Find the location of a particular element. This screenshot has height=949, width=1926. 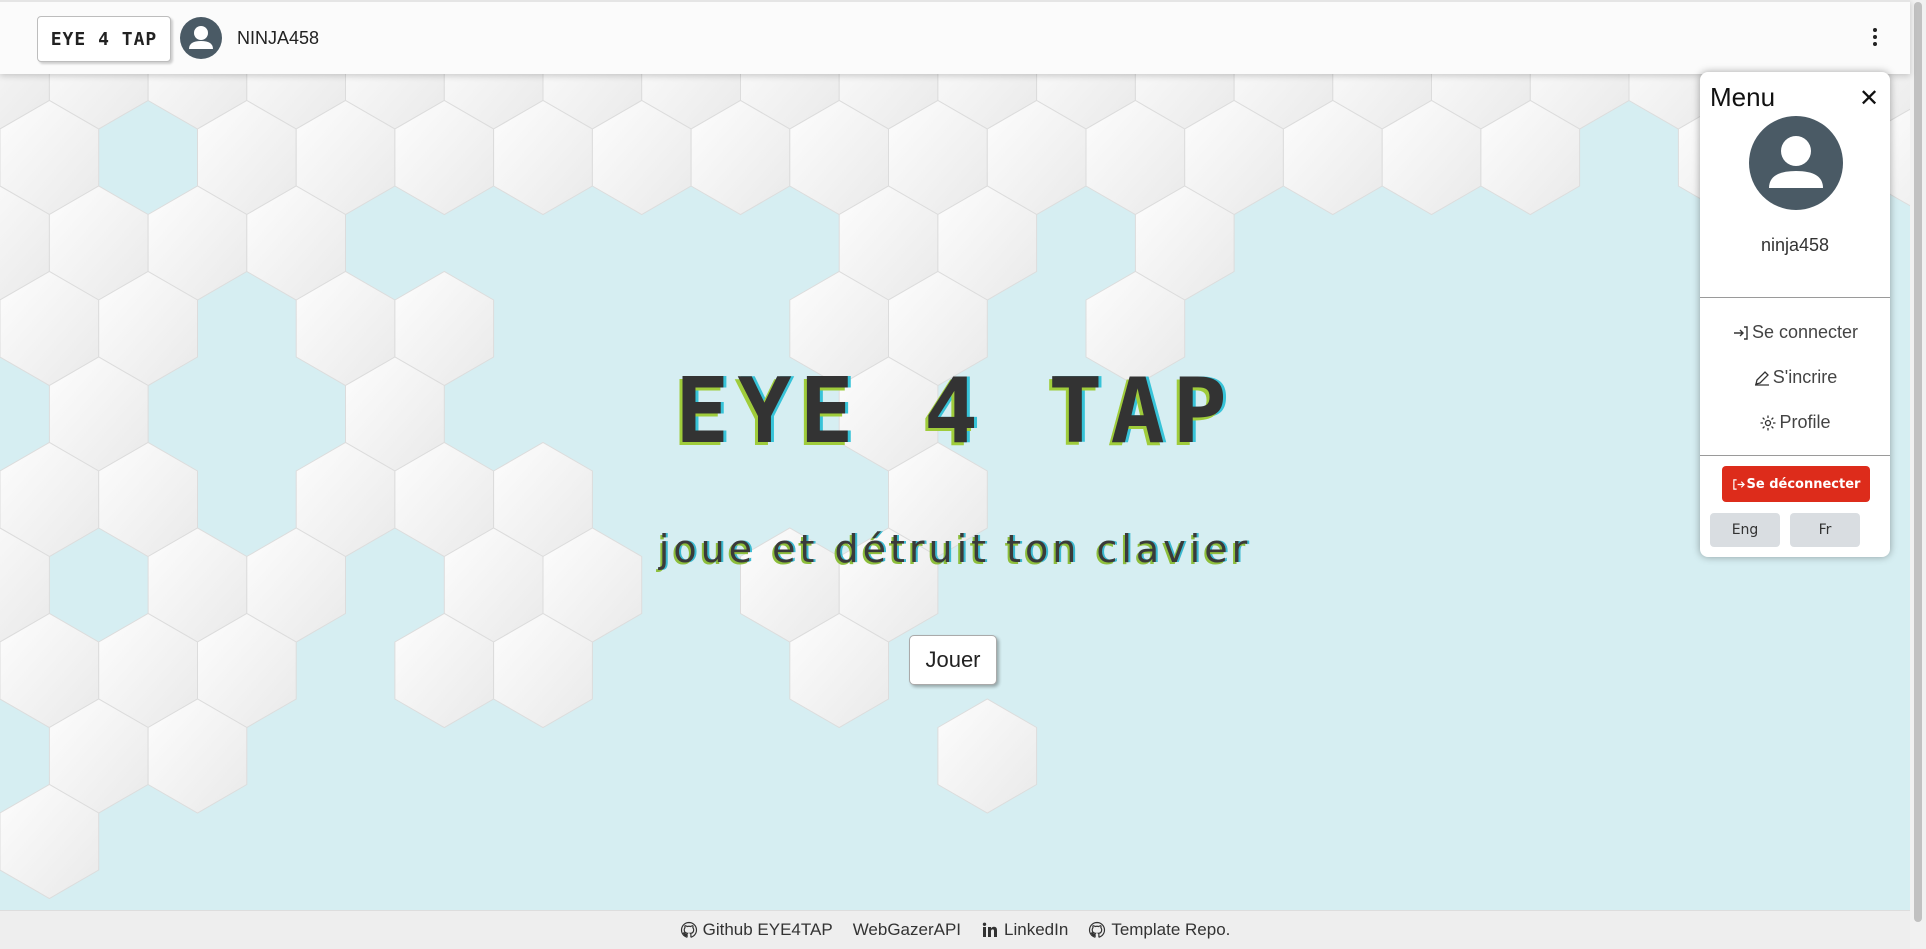

menu-item-login: Se connecter is located at coordinates (1795, 332).